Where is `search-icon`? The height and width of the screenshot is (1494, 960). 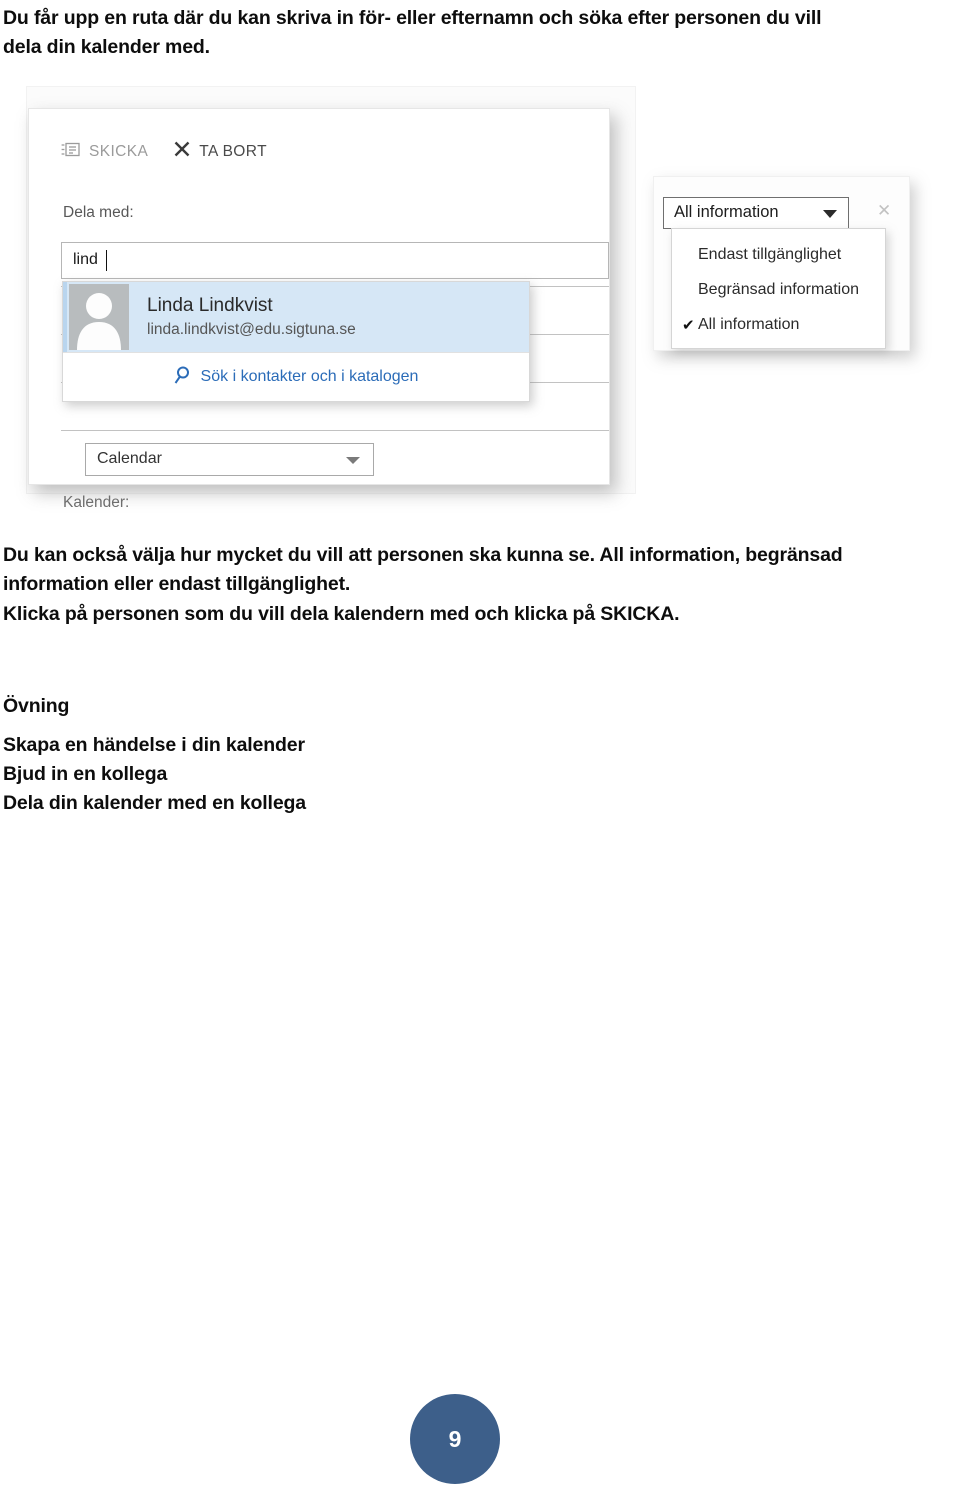 search-icon is located at coordinates (182, 377).